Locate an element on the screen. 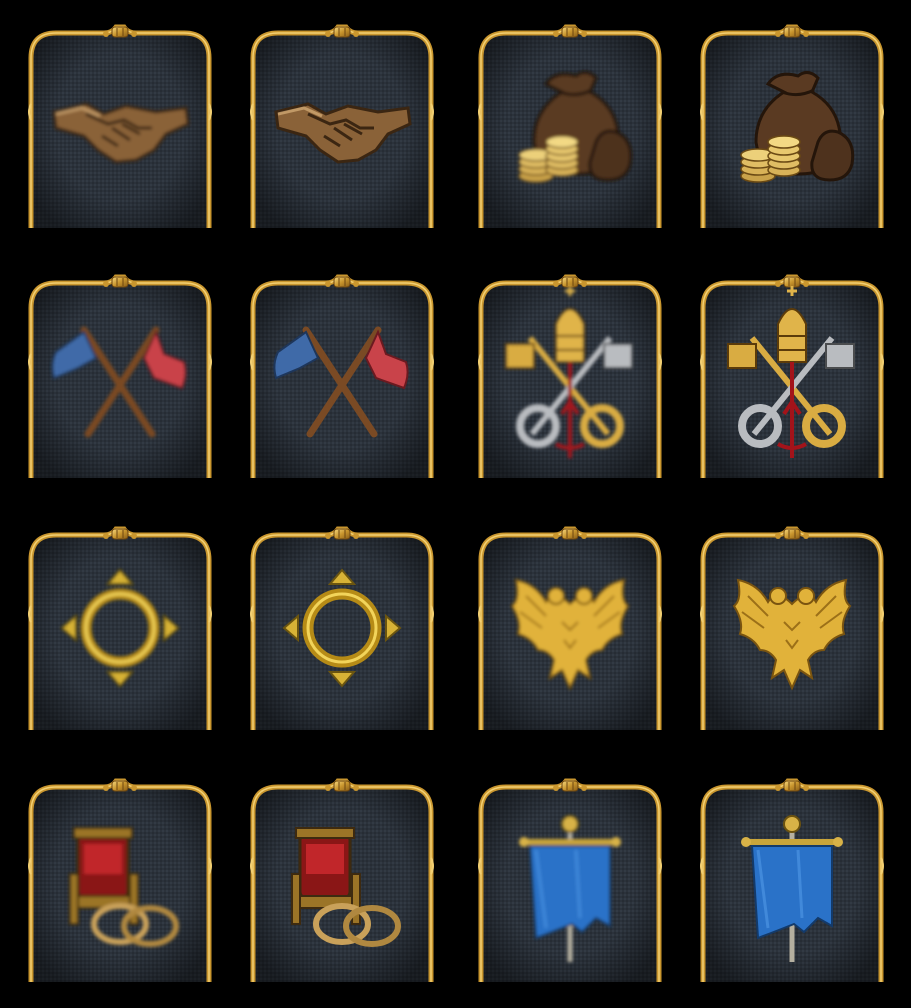  tile-blue-banner-blurred is located at coordinates (570, 880).